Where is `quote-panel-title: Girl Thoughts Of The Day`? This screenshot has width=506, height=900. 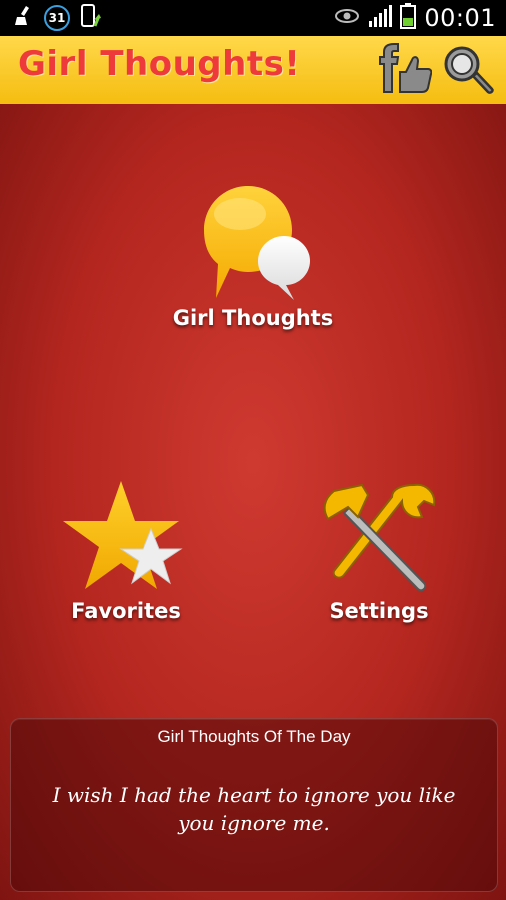
quote-panel-title: Girl Thoughts Of The Day is located at coordinates (254, 736).